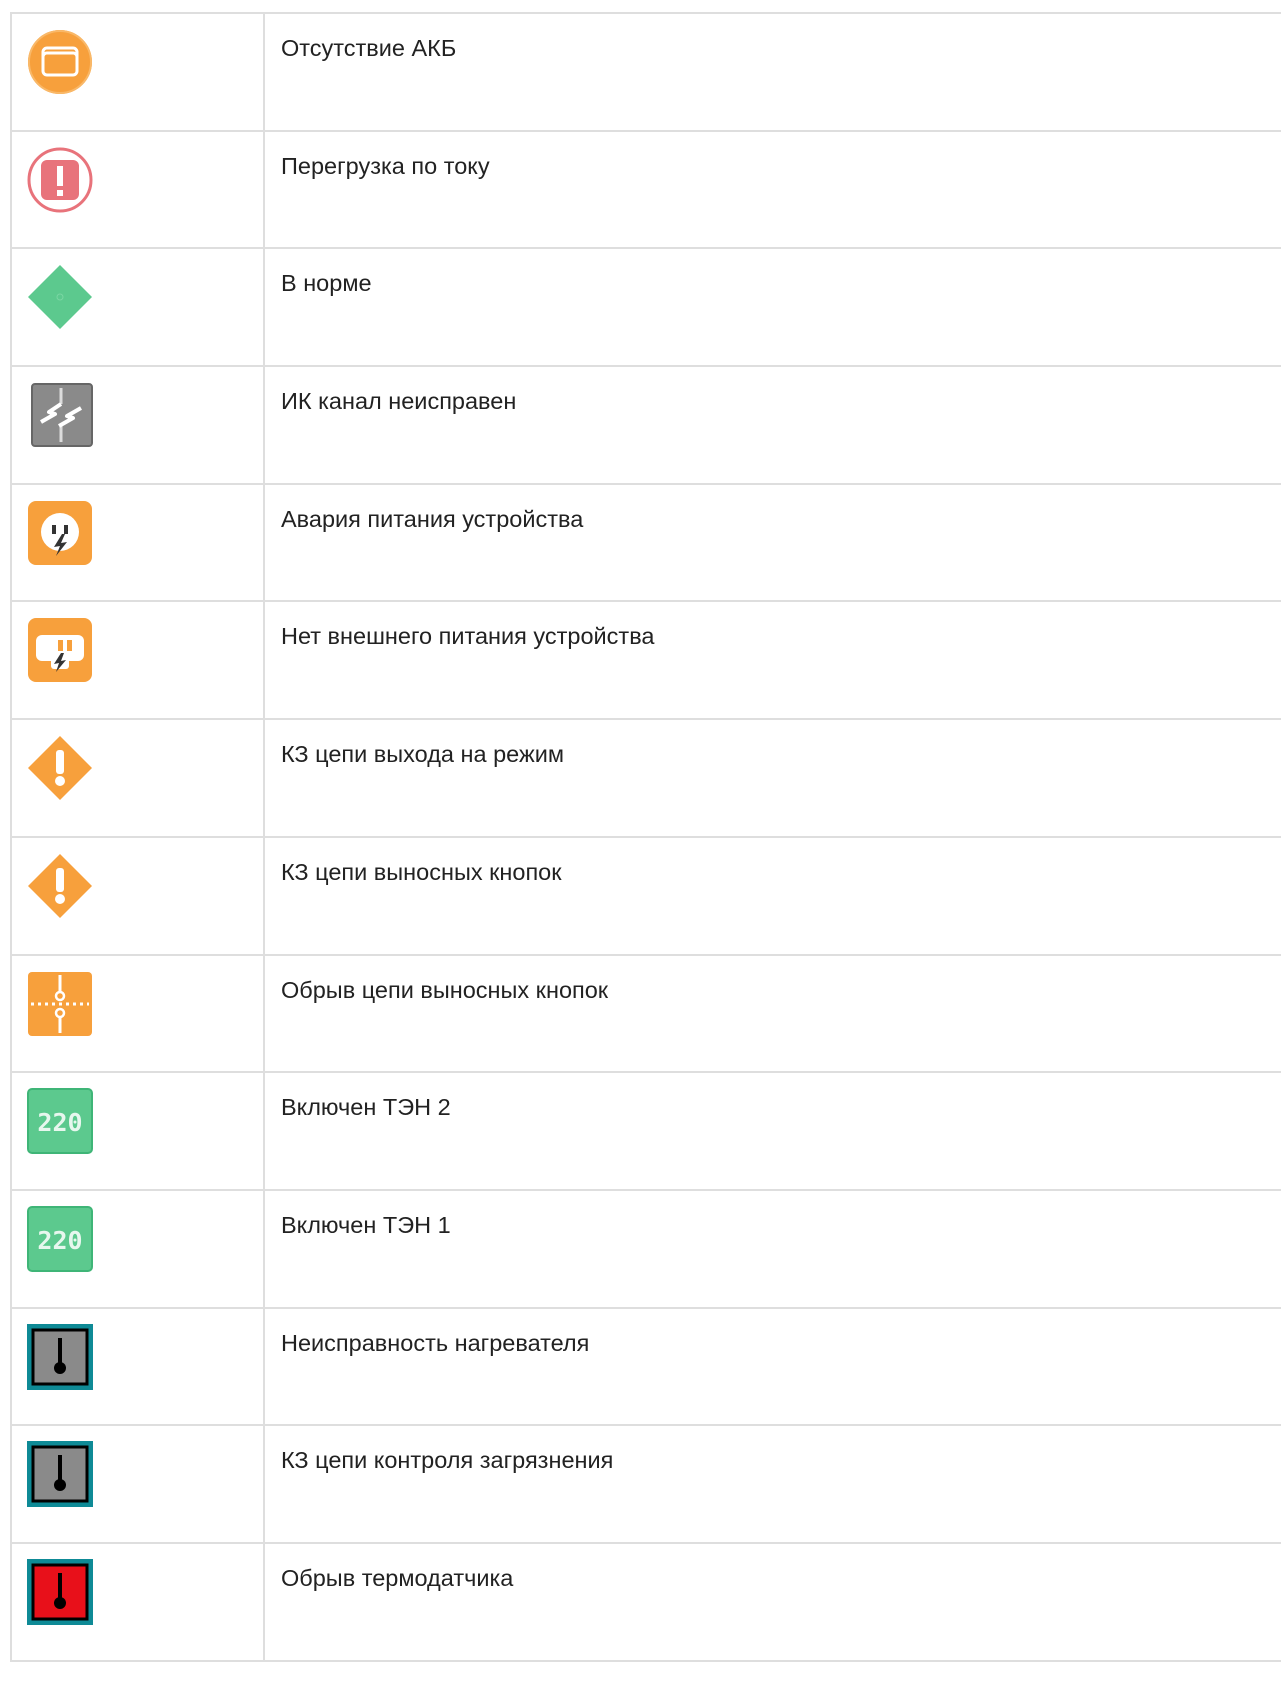 This screenshot has height=1704, width=1281. What do you see at coordinates (60, 297) in the screenshot?
I see `normal-status-icon` at bounding box center [60, 297].